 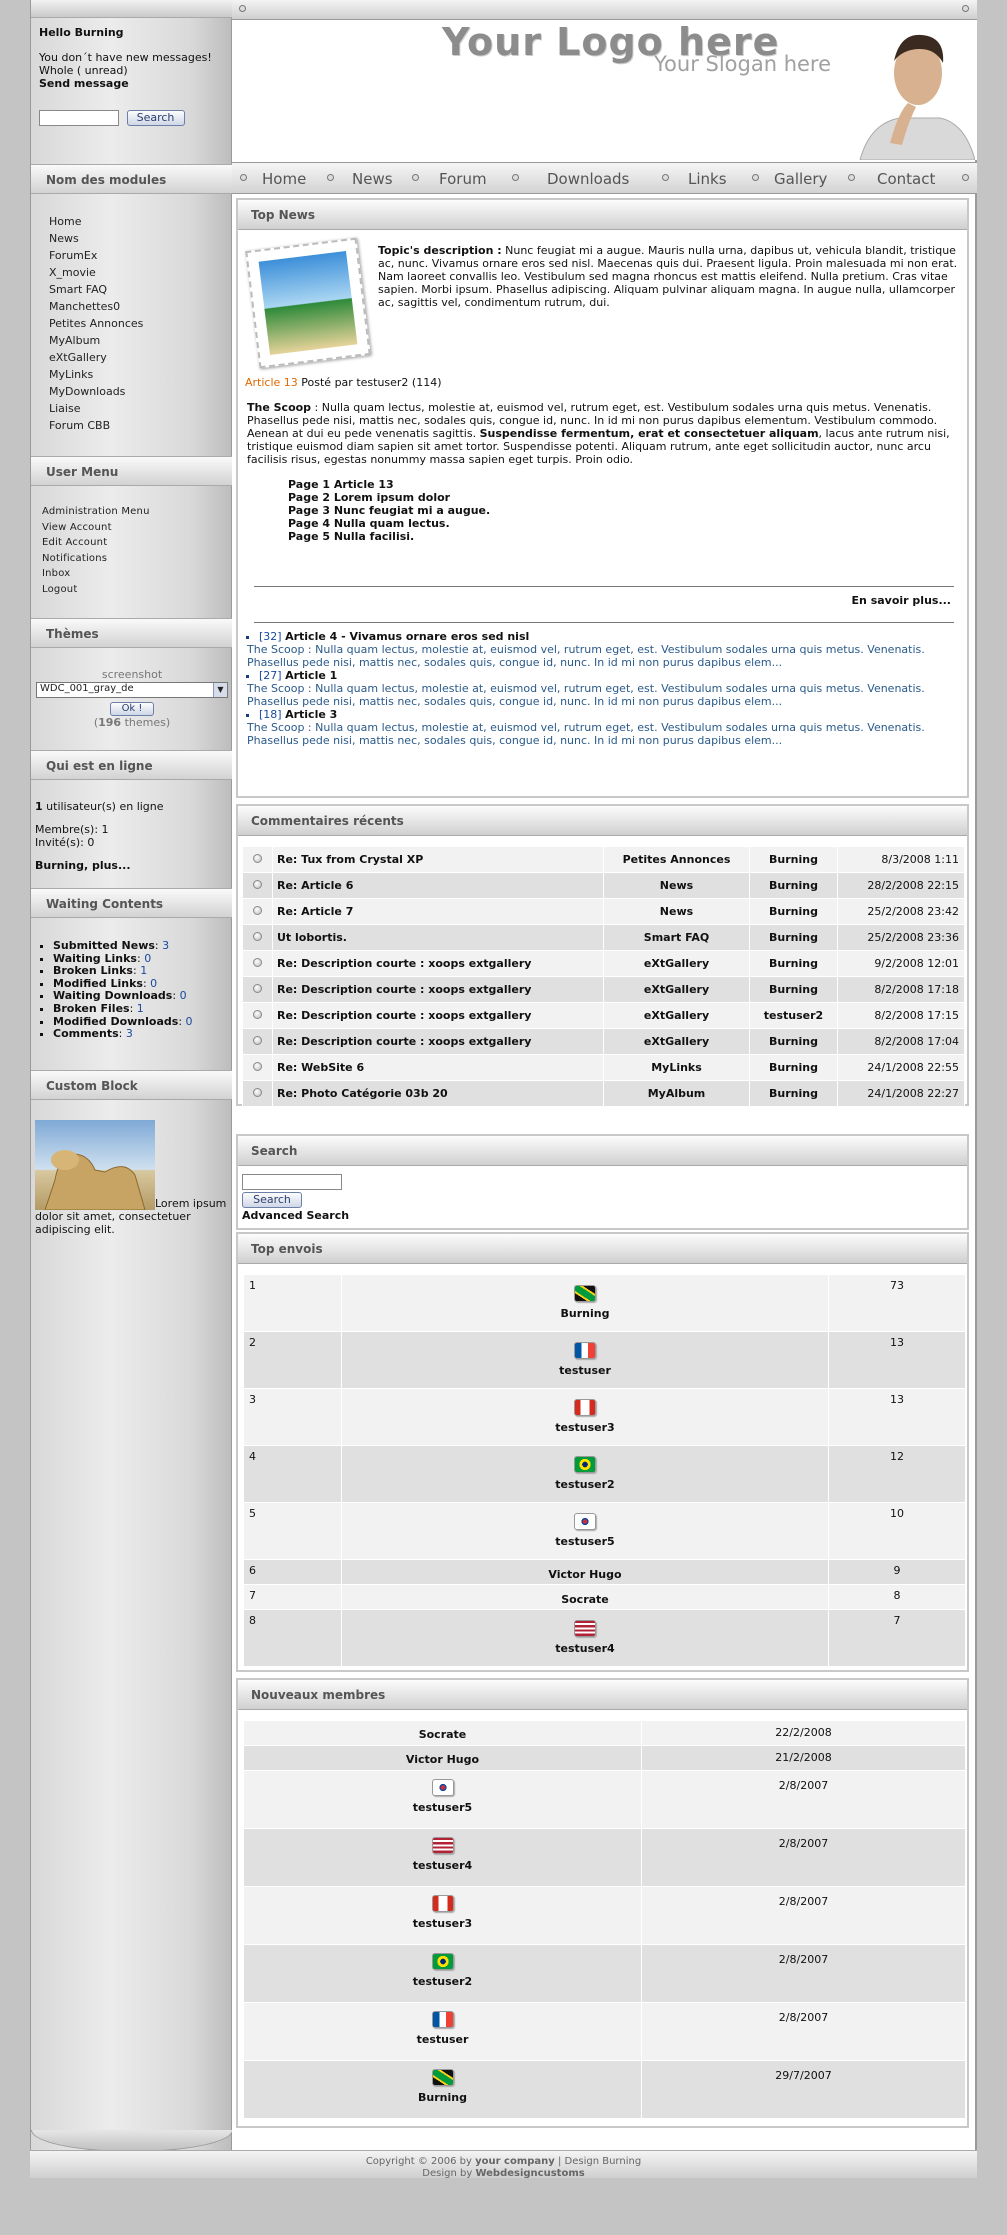 I want to click on search-button: Search, so click(x=272, y=1200).